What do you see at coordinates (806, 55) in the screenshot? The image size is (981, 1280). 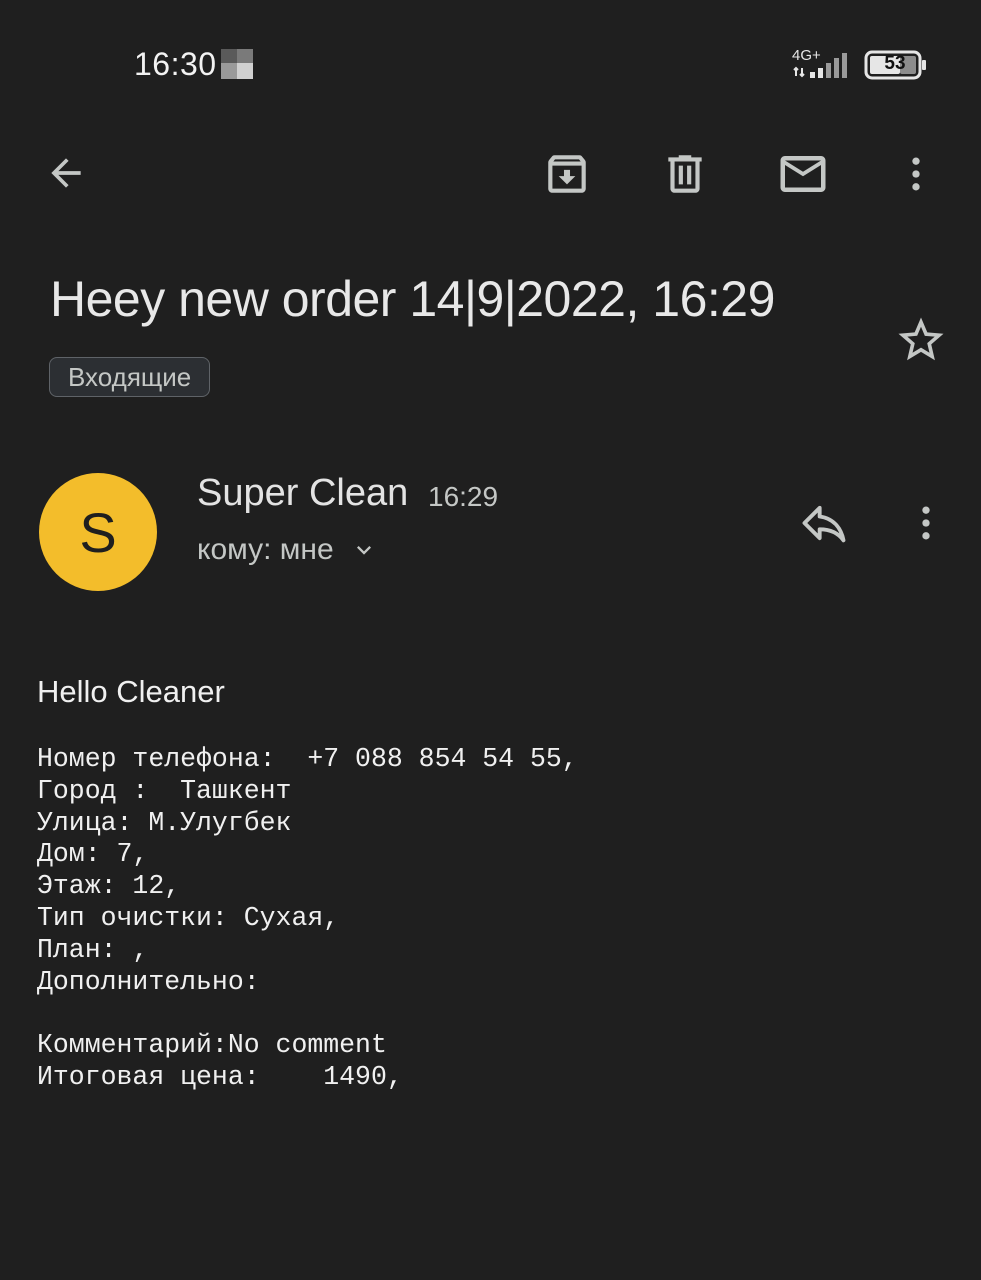 I see `network-type: 4G+` at bounding box center [806, 55].